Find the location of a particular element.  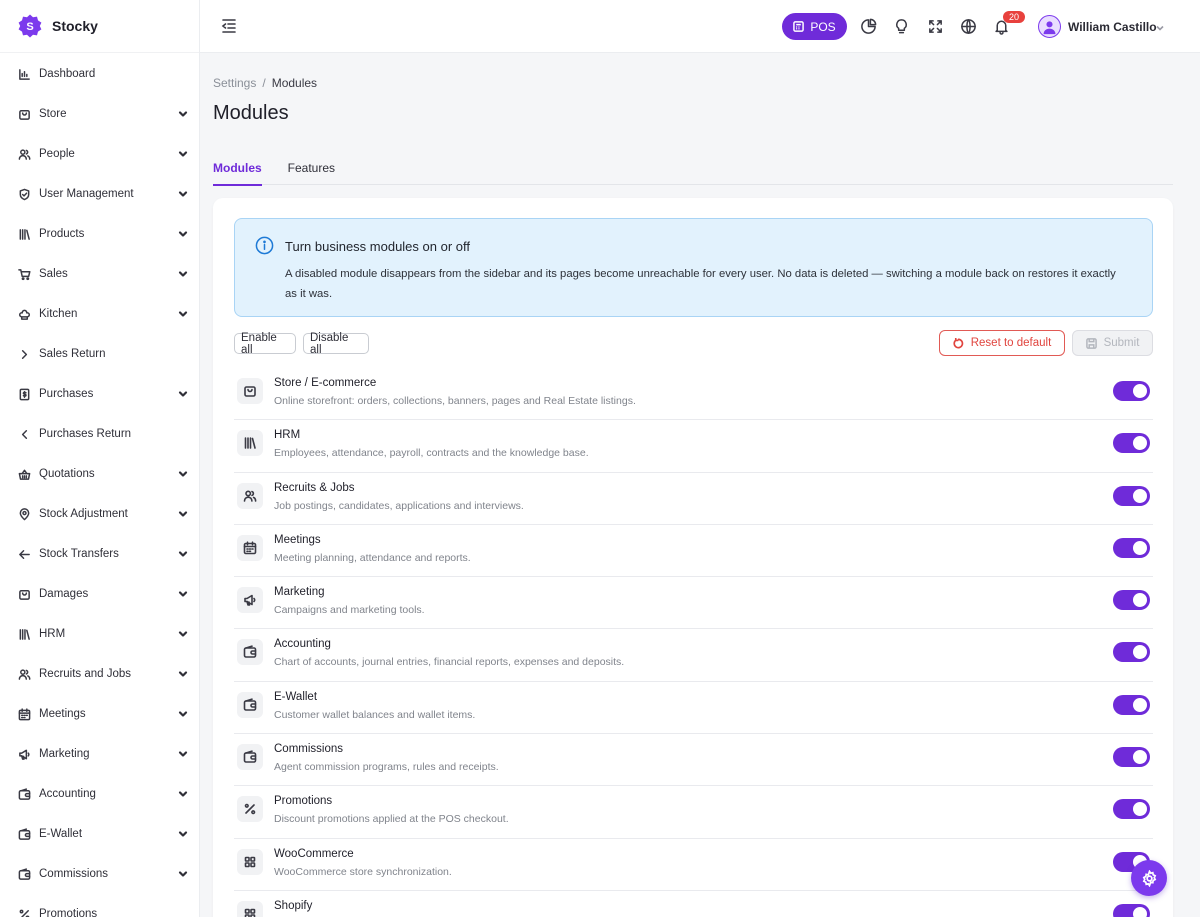

sidebar-item-purchases: Purchases is located at coordinates (99, 394).